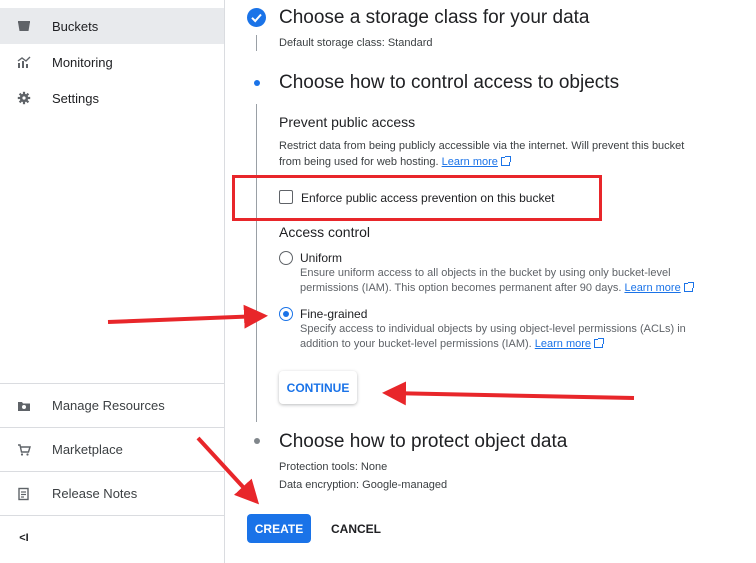  Describe the element at coordinates (347, 122) in the screenshot. I see `prevent-public-access-heading: Prevent public access` at that location.